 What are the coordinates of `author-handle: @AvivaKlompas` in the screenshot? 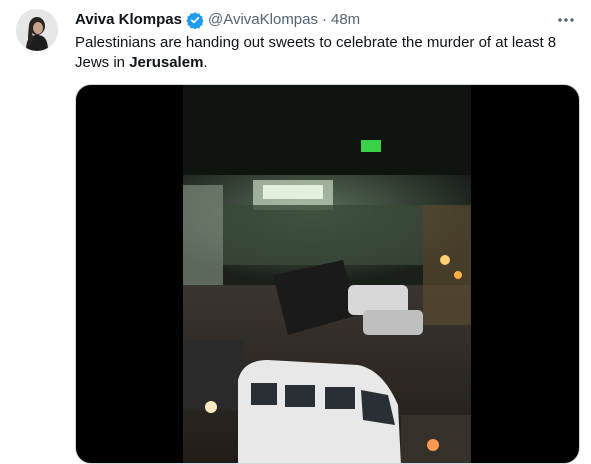 It's located at (263, 20).